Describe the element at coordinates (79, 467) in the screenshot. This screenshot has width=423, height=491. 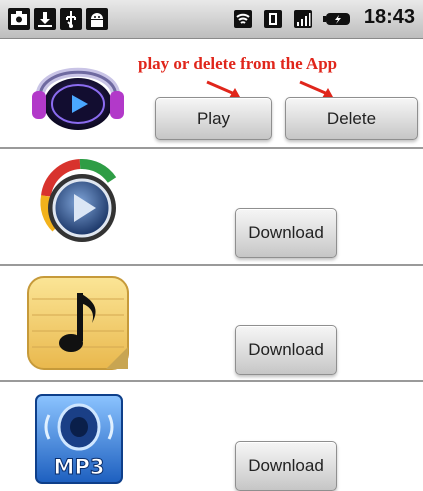
I see `mp3-label: MP3` at that location.